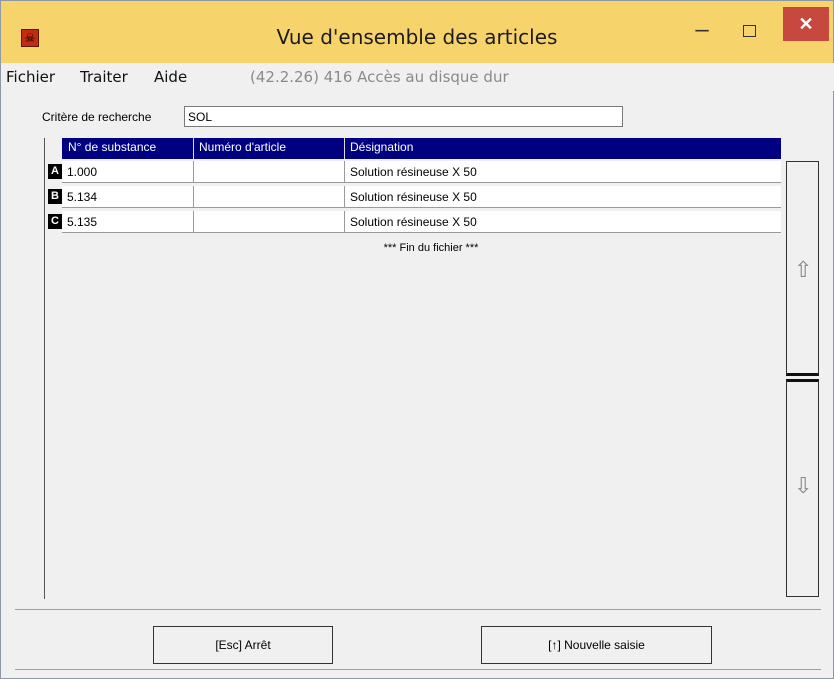 This screenshot has height=679, width=834. I want to click on stop-button: [Esc] Arrêt, so click(243, 645).